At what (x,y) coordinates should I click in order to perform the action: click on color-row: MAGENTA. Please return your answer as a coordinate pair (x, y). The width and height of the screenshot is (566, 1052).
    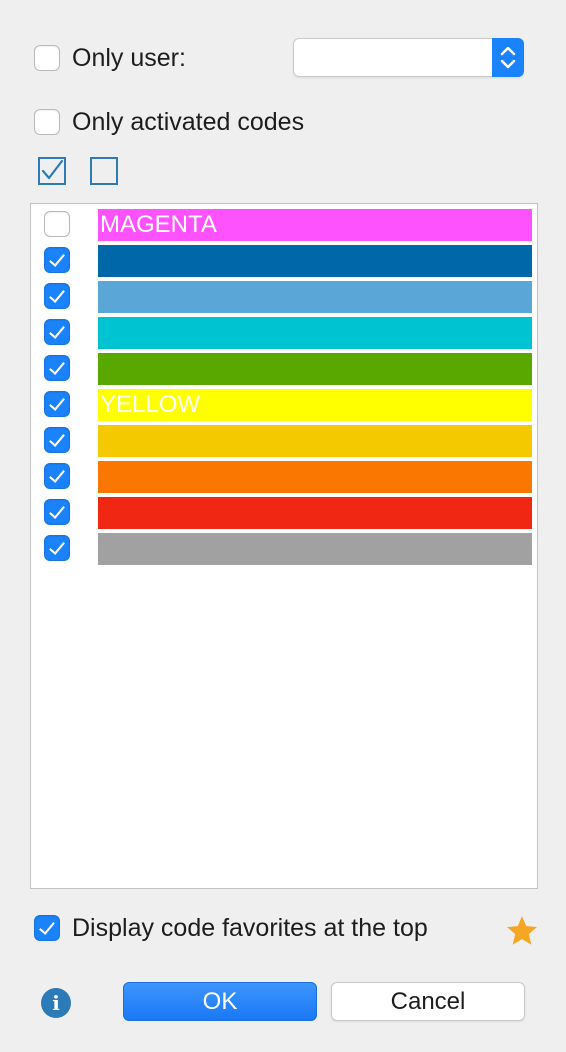
    Looking at the image, I should click on (284, 225).